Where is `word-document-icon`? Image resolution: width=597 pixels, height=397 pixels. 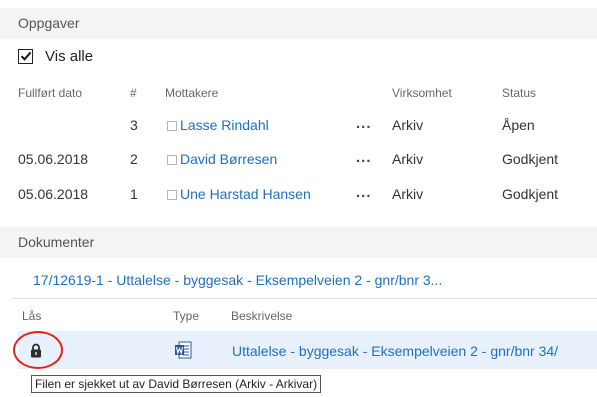
word-document-icon is located at coordinates (183, 352).